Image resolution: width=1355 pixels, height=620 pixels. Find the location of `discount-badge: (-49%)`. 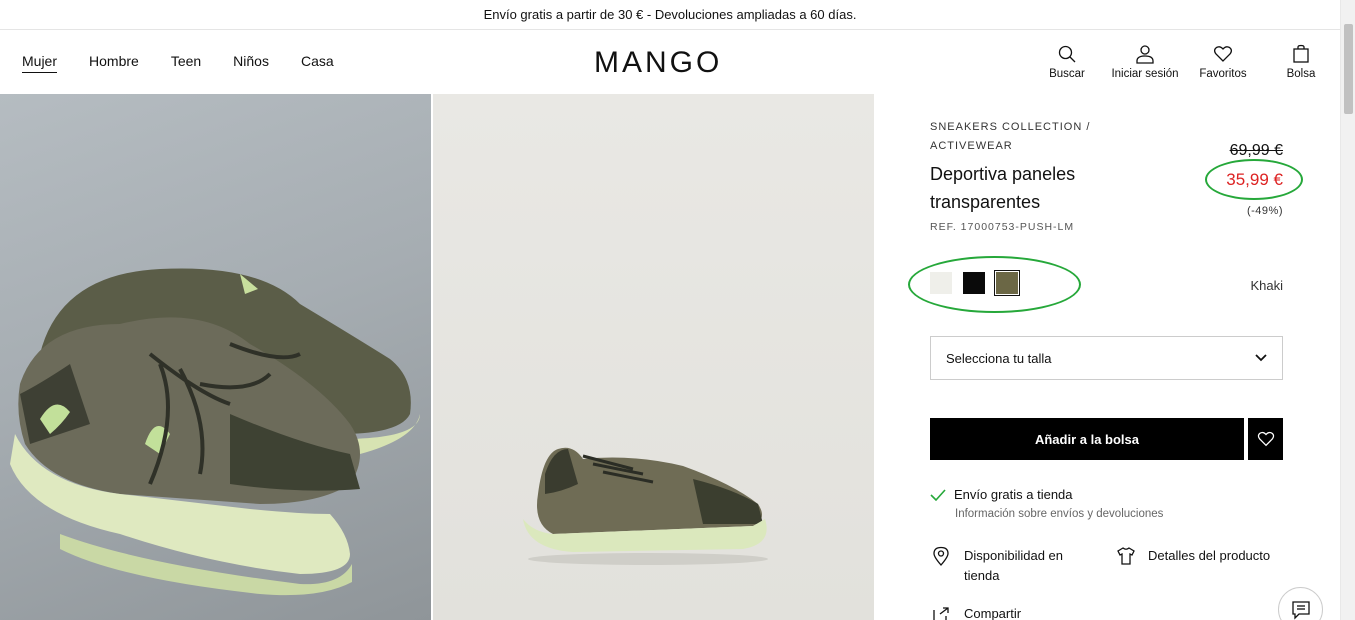

discount-badge: (-49%) is located at coordinates (1264, 211).